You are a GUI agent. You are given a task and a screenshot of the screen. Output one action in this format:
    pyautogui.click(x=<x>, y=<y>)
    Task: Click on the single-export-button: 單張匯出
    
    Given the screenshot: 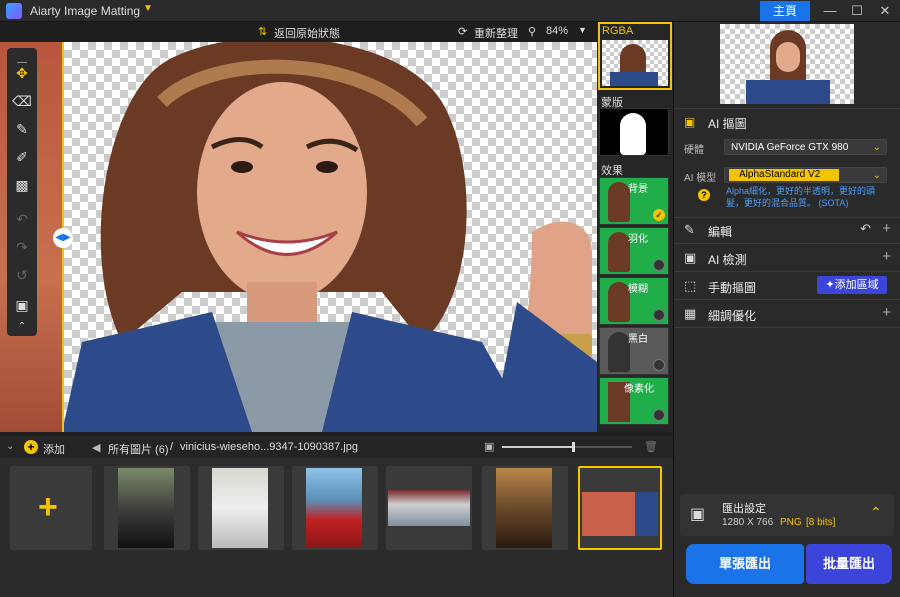 What is the action you would take?
    pyautogui.click(x=745, y=564)
    